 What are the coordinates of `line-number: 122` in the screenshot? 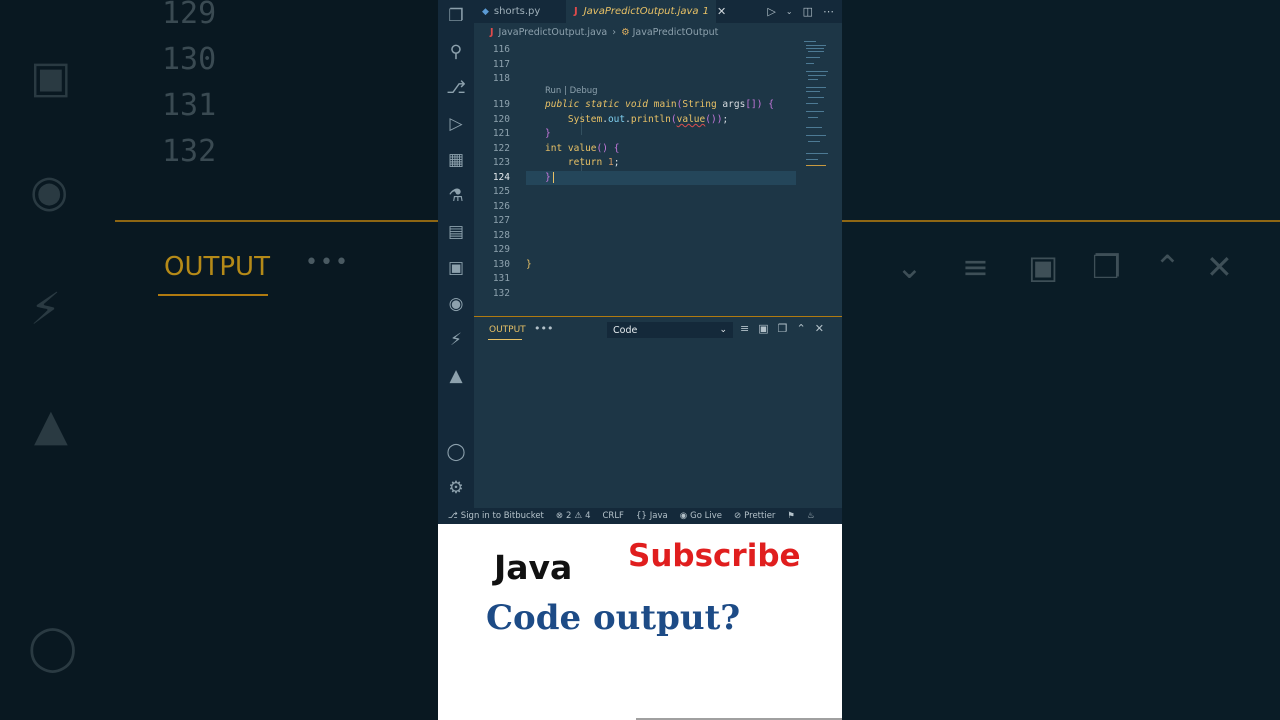 It's located at (501, 148).